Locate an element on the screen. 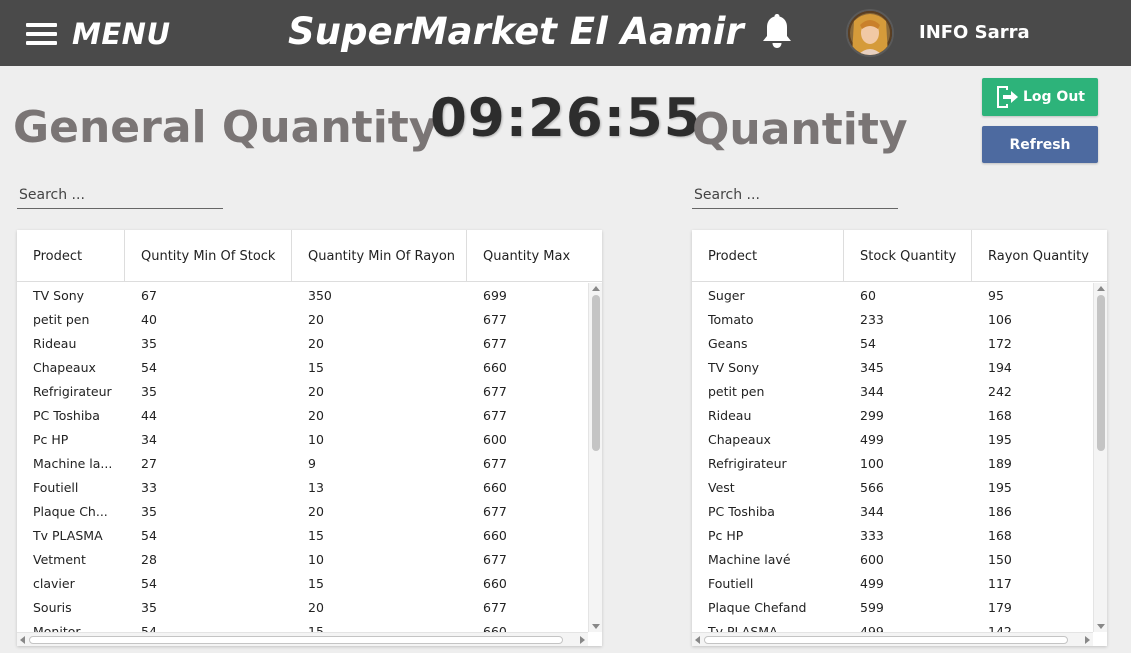 The width and height of the screenshot is (1131, 653). table-cell: 142 is located at coordinates (1000, 628).